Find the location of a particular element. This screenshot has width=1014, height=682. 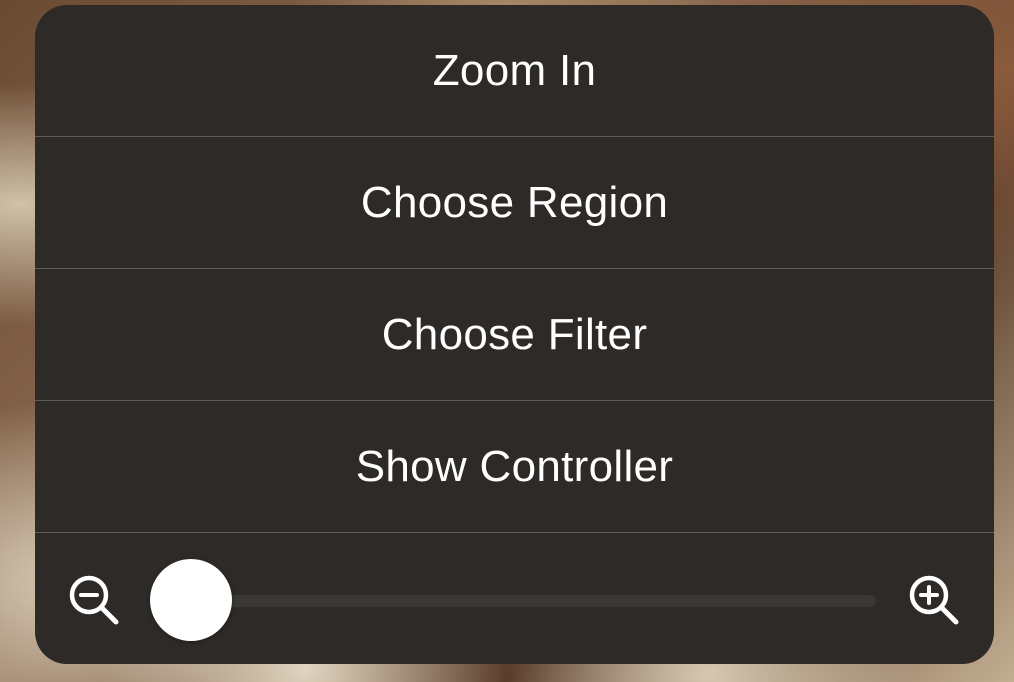

show-controller-label: Show Controller is located at coordinates (514, 466).